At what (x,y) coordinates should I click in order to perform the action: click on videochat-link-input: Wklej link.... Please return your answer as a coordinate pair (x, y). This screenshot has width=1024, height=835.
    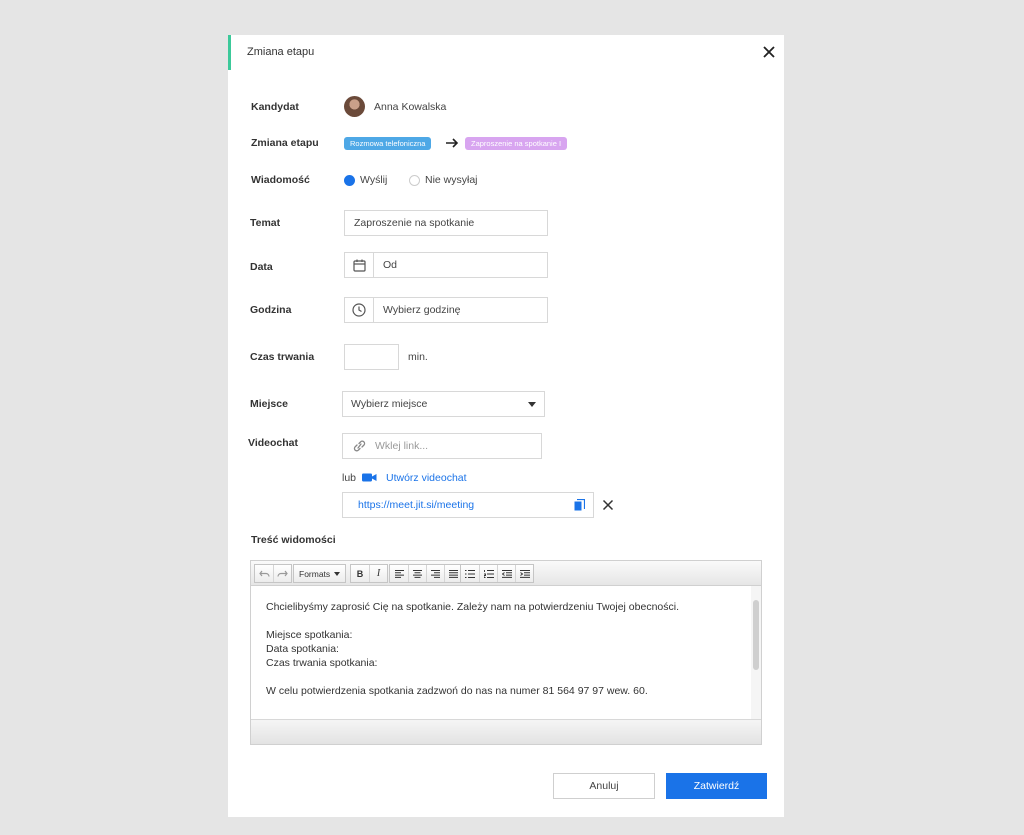
    Looking at the image, I should click on (442, 446).